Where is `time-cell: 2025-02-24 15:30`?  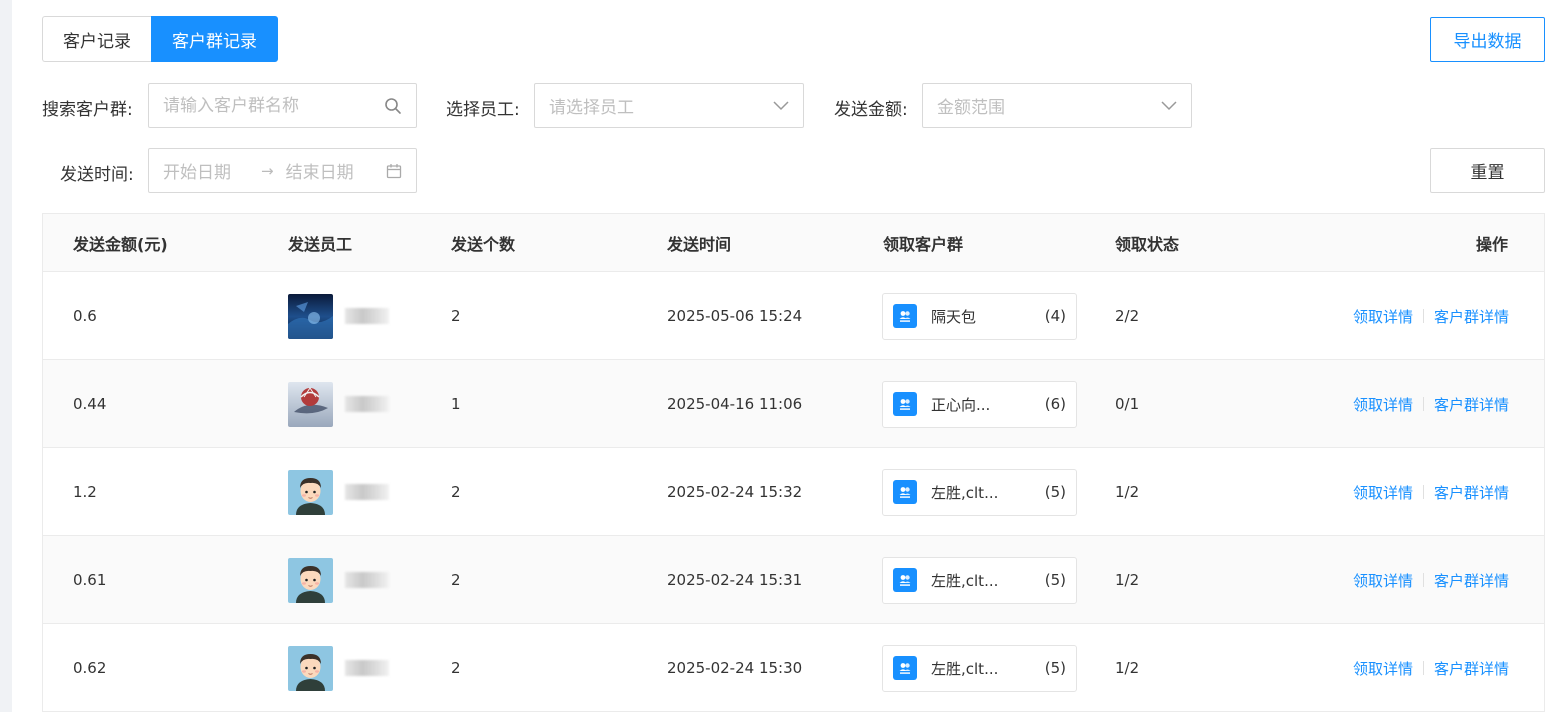 time-cell: 2025-02-24 15:30 is located at coordinates (735, 668).